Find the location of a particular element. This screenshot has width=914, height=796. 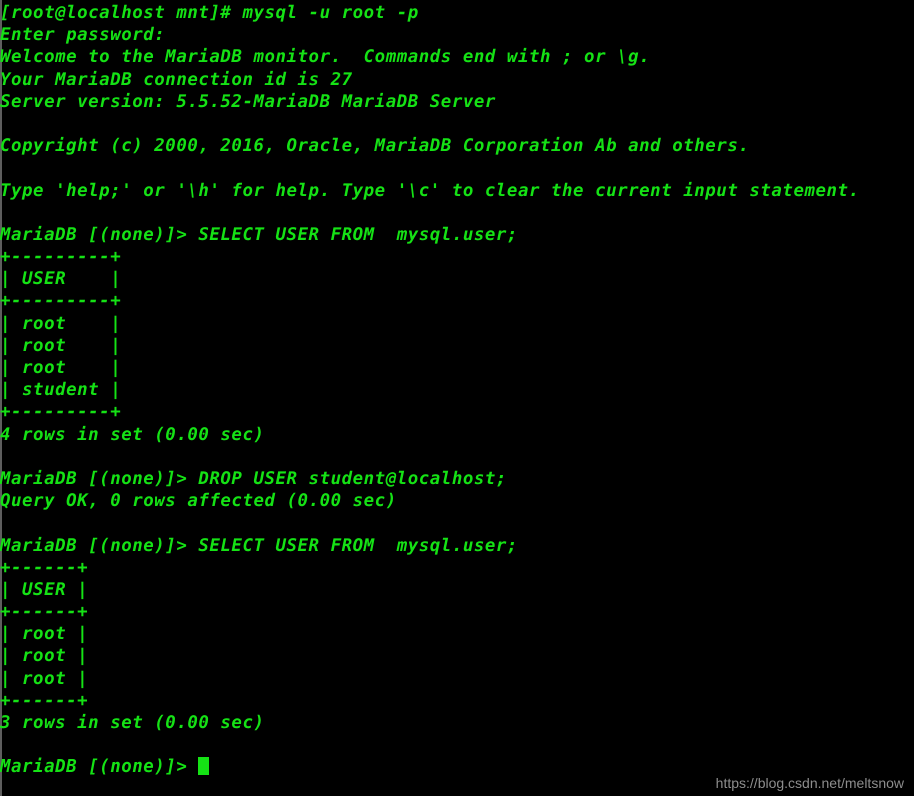

terminal-line: Enter password: is located at coordinates (83, 35).